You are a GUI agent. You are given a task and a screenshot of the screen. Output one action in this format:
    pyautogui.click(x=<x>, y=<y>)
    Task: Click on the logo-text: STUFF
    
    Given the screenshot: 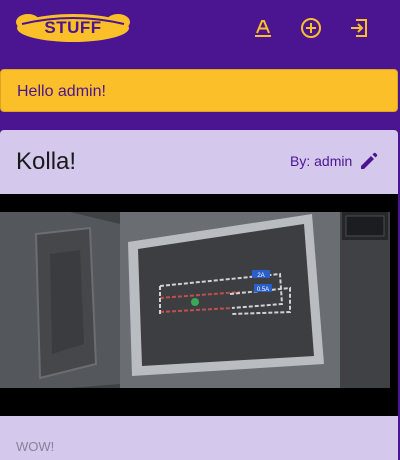 What is the action you would take?
    pyautogui.click(x=73, y=27)
    